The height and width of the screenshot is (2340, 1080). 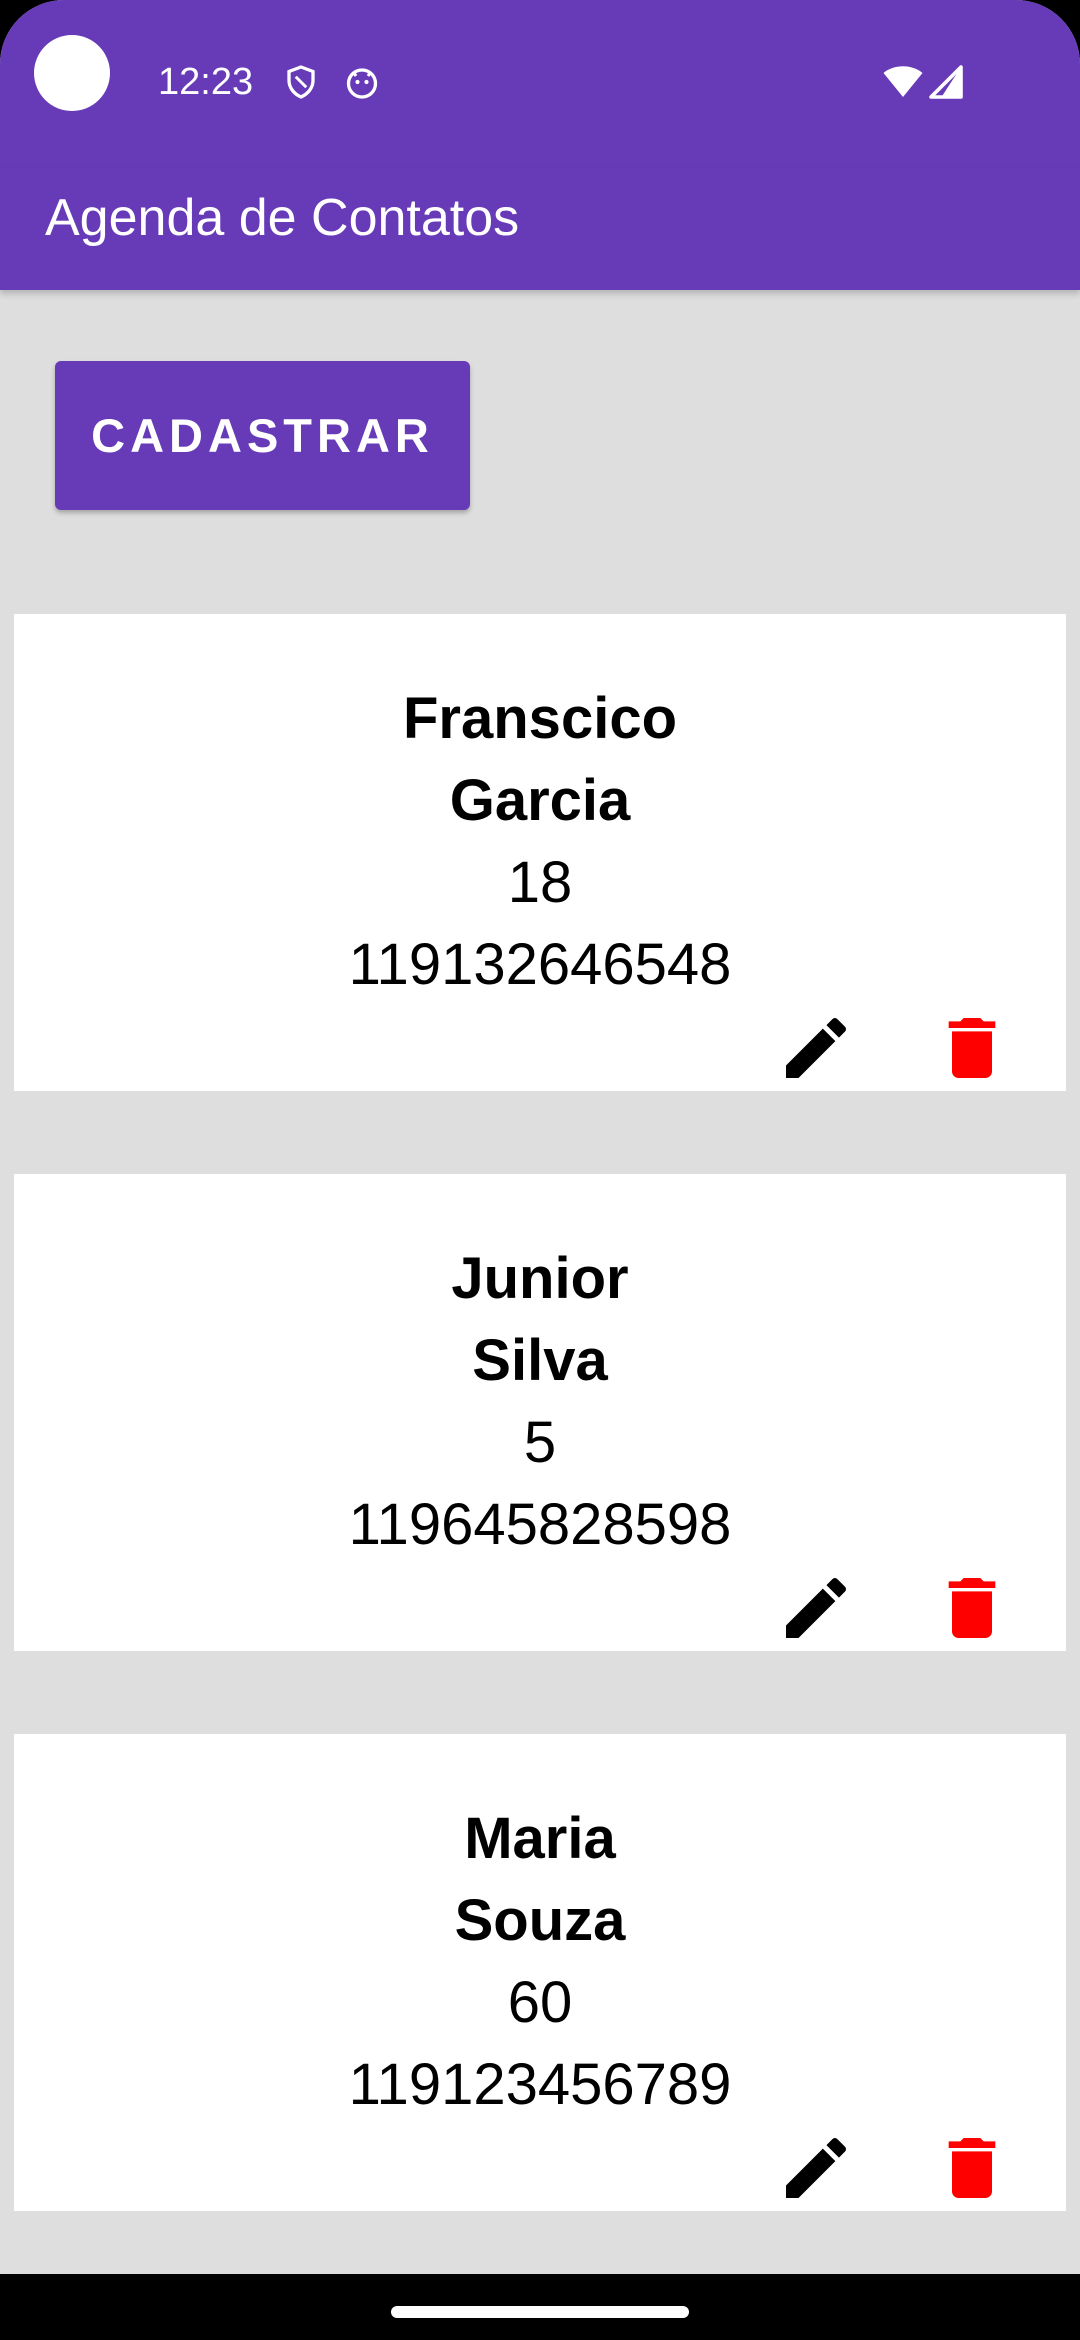 I want to click on contact-first-name: Junior, so click(x=540, y=1278).